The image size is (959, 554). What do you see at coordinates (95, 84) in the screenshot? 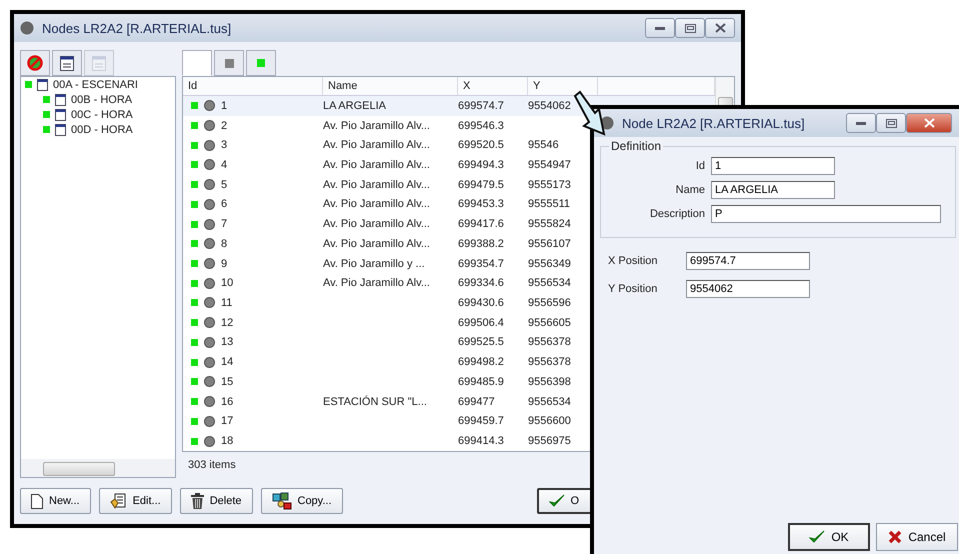
I see `tree-item: 00A - ESCENARI` at bounding box center [95, 84].